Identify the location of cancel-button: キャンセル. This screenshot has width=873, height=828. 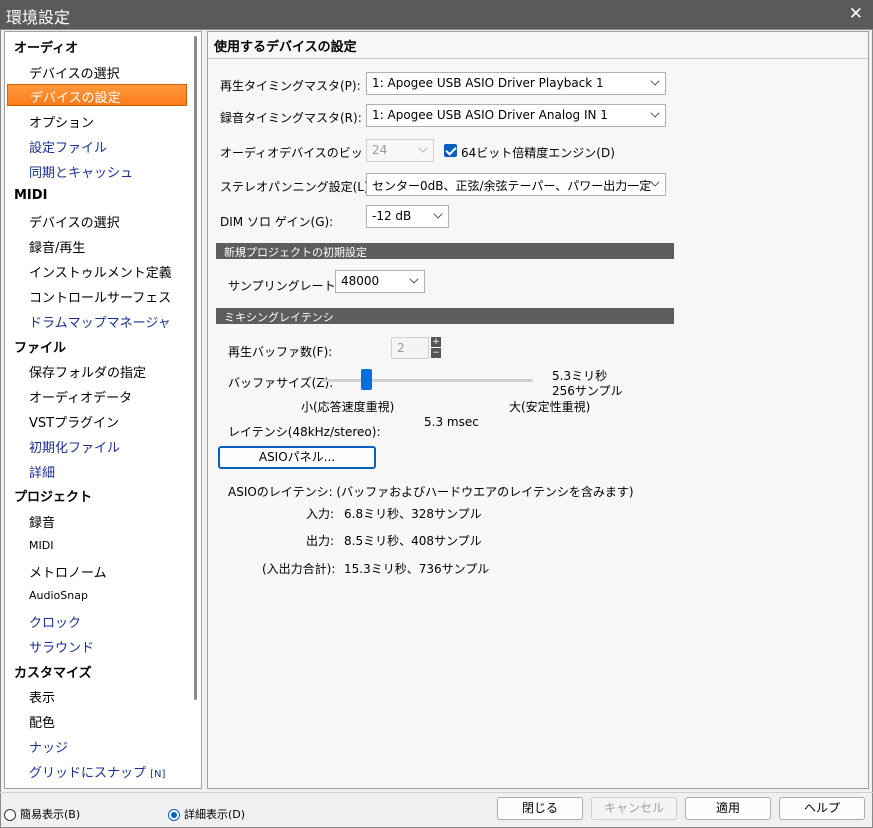
(634, 808).